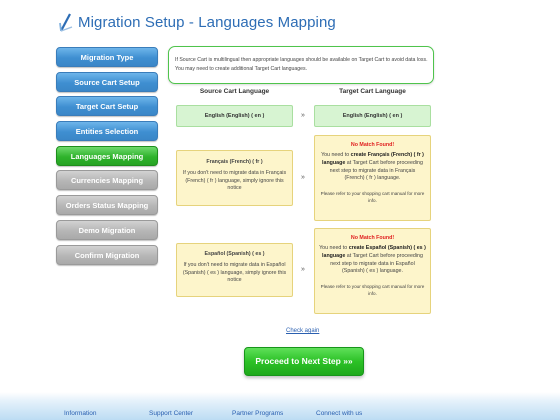  What do you see at coordinates (372, 91) in the screenshot?
I see `target-column-header: Target Cart Language` at bounding box center [372, 91].